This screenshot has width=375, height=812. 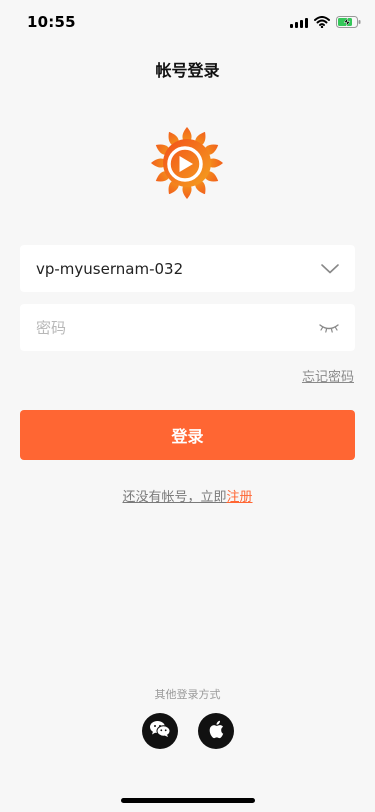 I want to click on wifi-icon, so click(x=322, y=22).